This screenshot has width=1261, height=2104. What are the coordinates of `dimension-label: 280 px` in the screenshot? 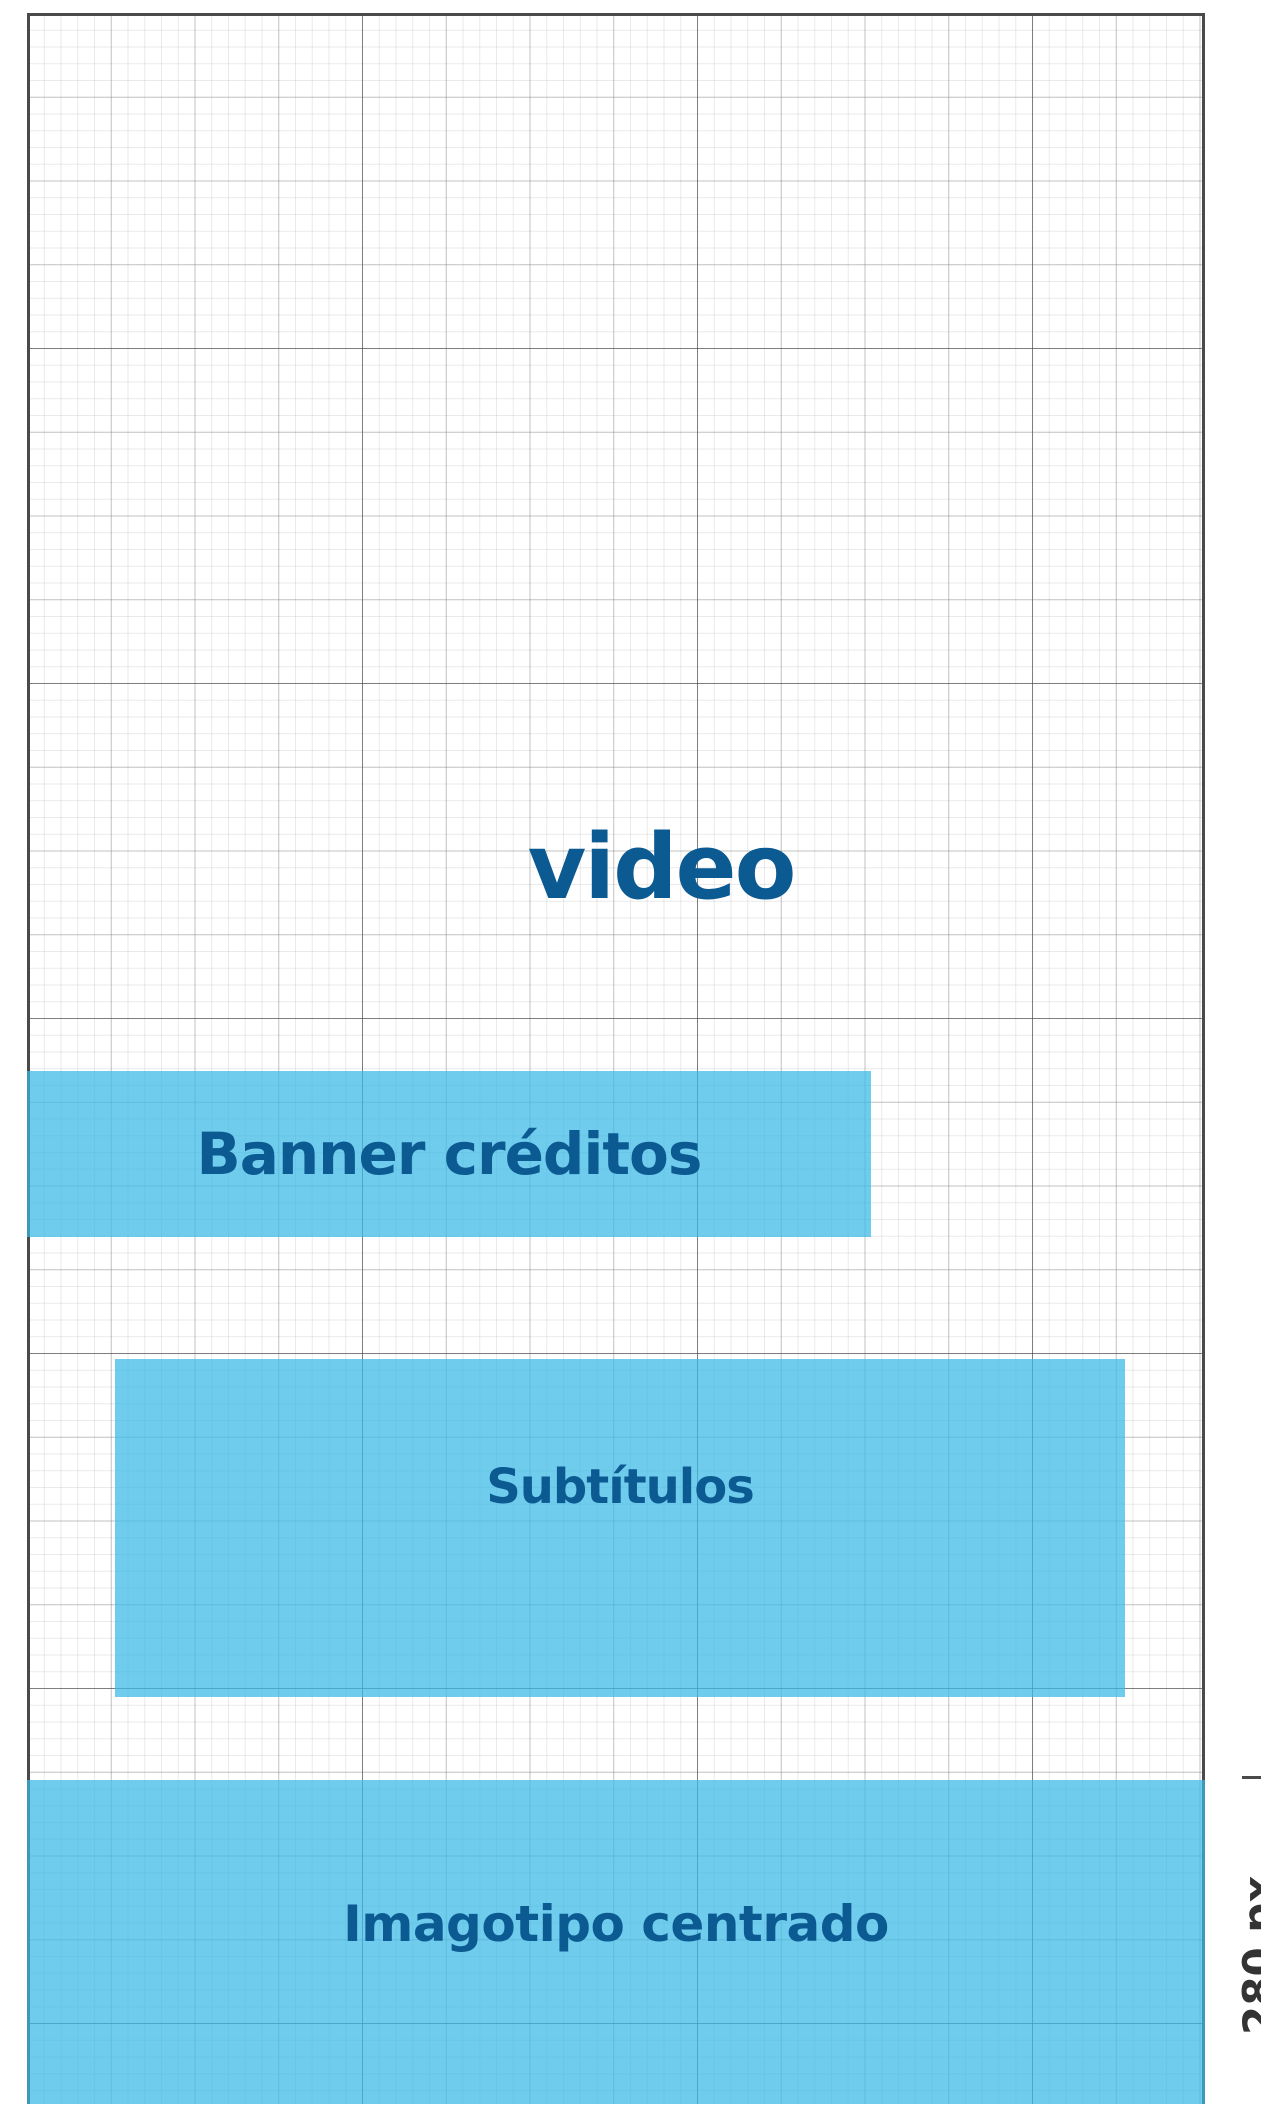 It's located at (1247, 1955).